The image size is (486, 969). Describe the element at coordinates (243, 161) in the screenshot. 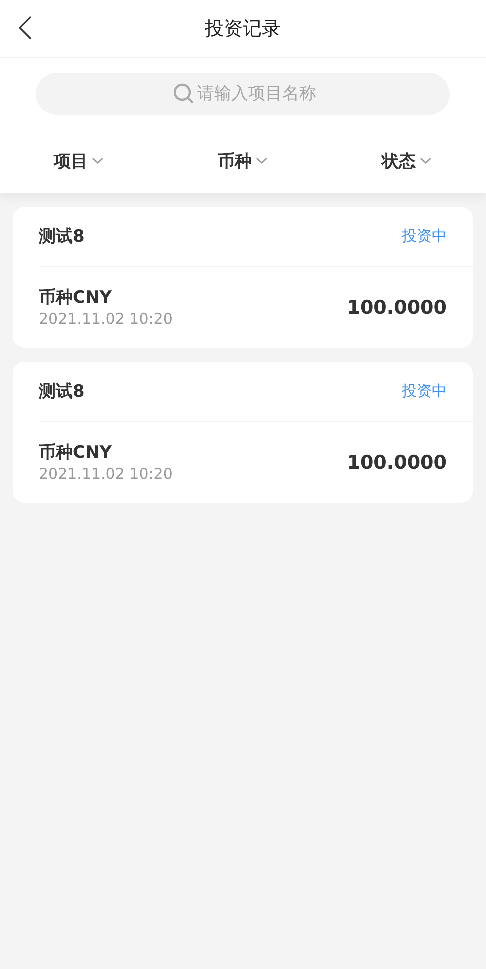

I see `filter-dropdown: 币种` at that location.